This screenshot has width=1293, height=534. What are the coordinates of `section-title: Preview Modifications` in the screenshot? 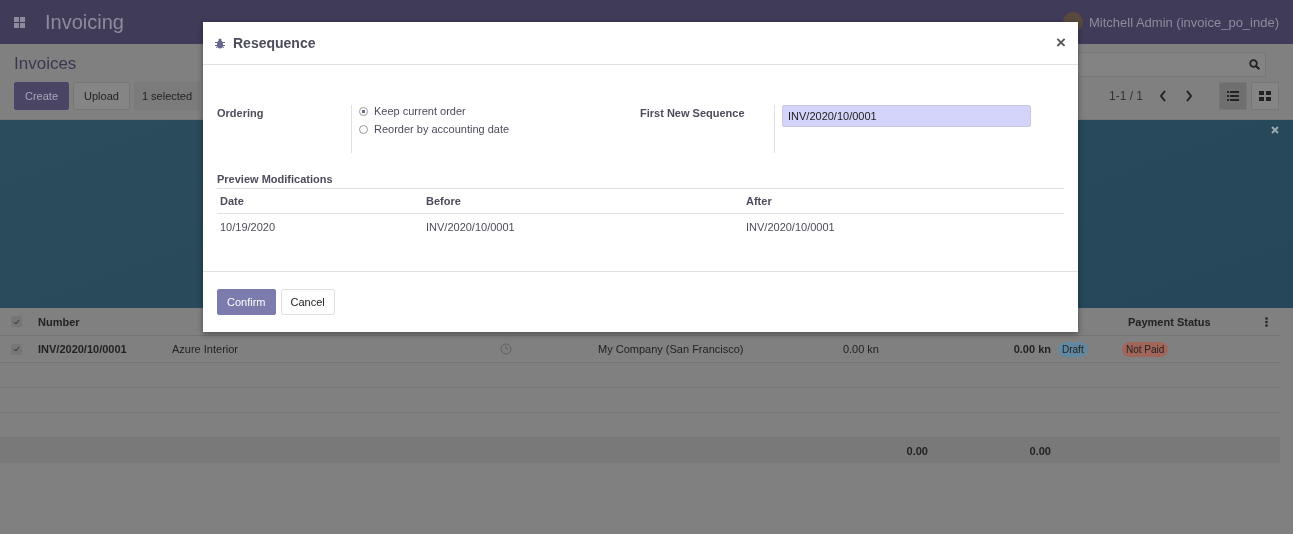 It's located at (275, 179).